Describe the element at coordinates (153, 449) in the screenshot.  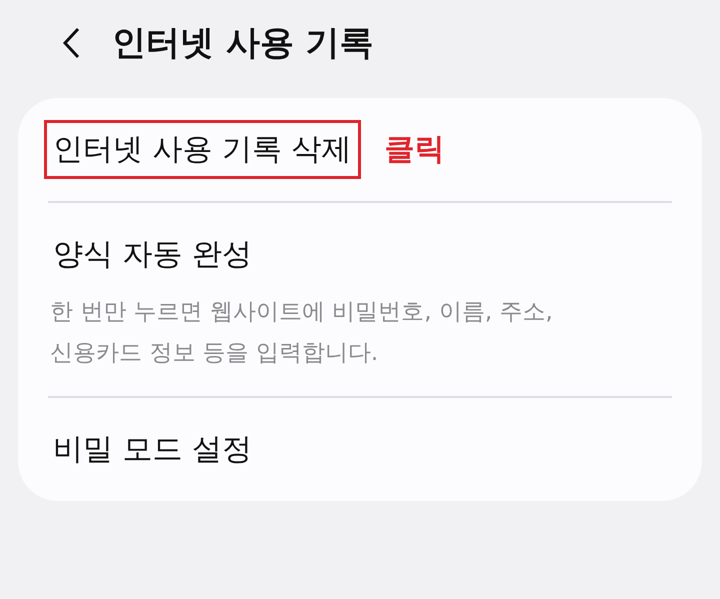
I see `settings-item: 비밀 모드 설정` at that location.